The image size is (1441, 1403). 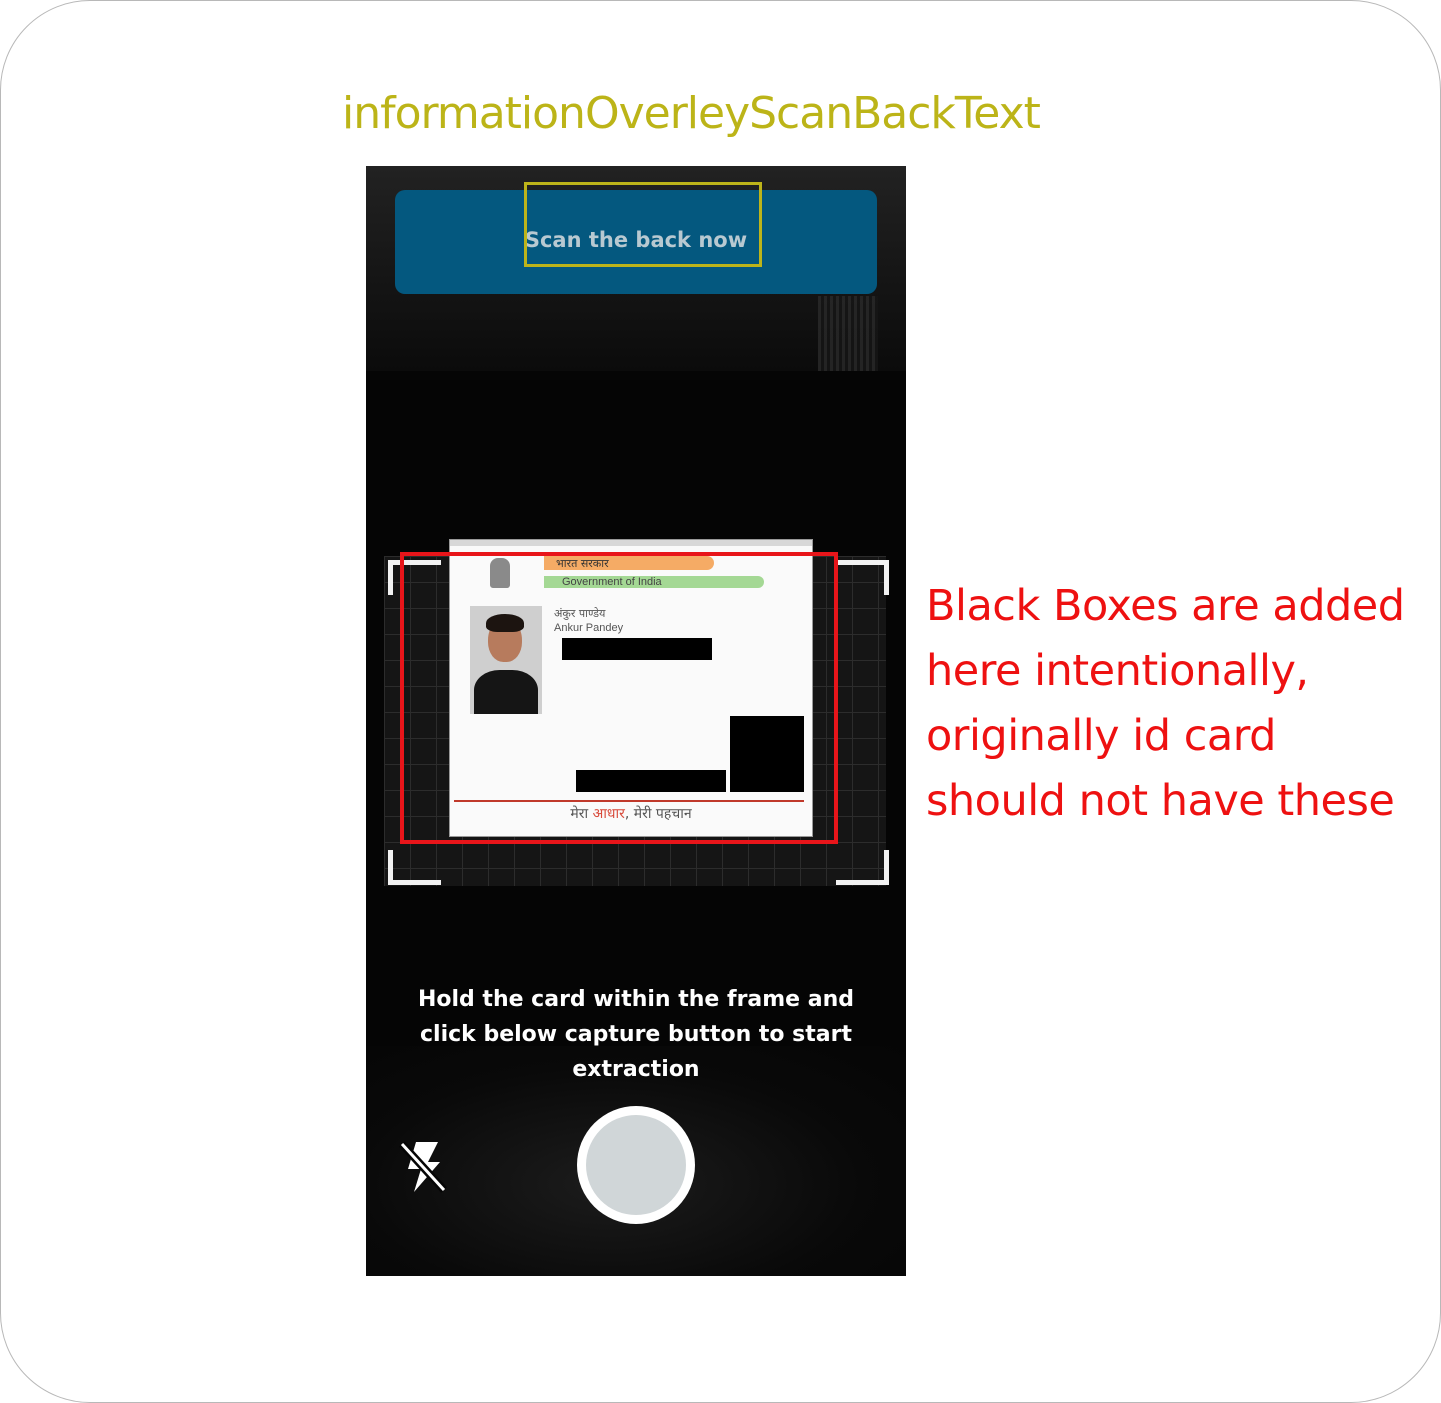 I want to click on annotation-title: informationOverleyScanBackText, so click(x=691, y=113).